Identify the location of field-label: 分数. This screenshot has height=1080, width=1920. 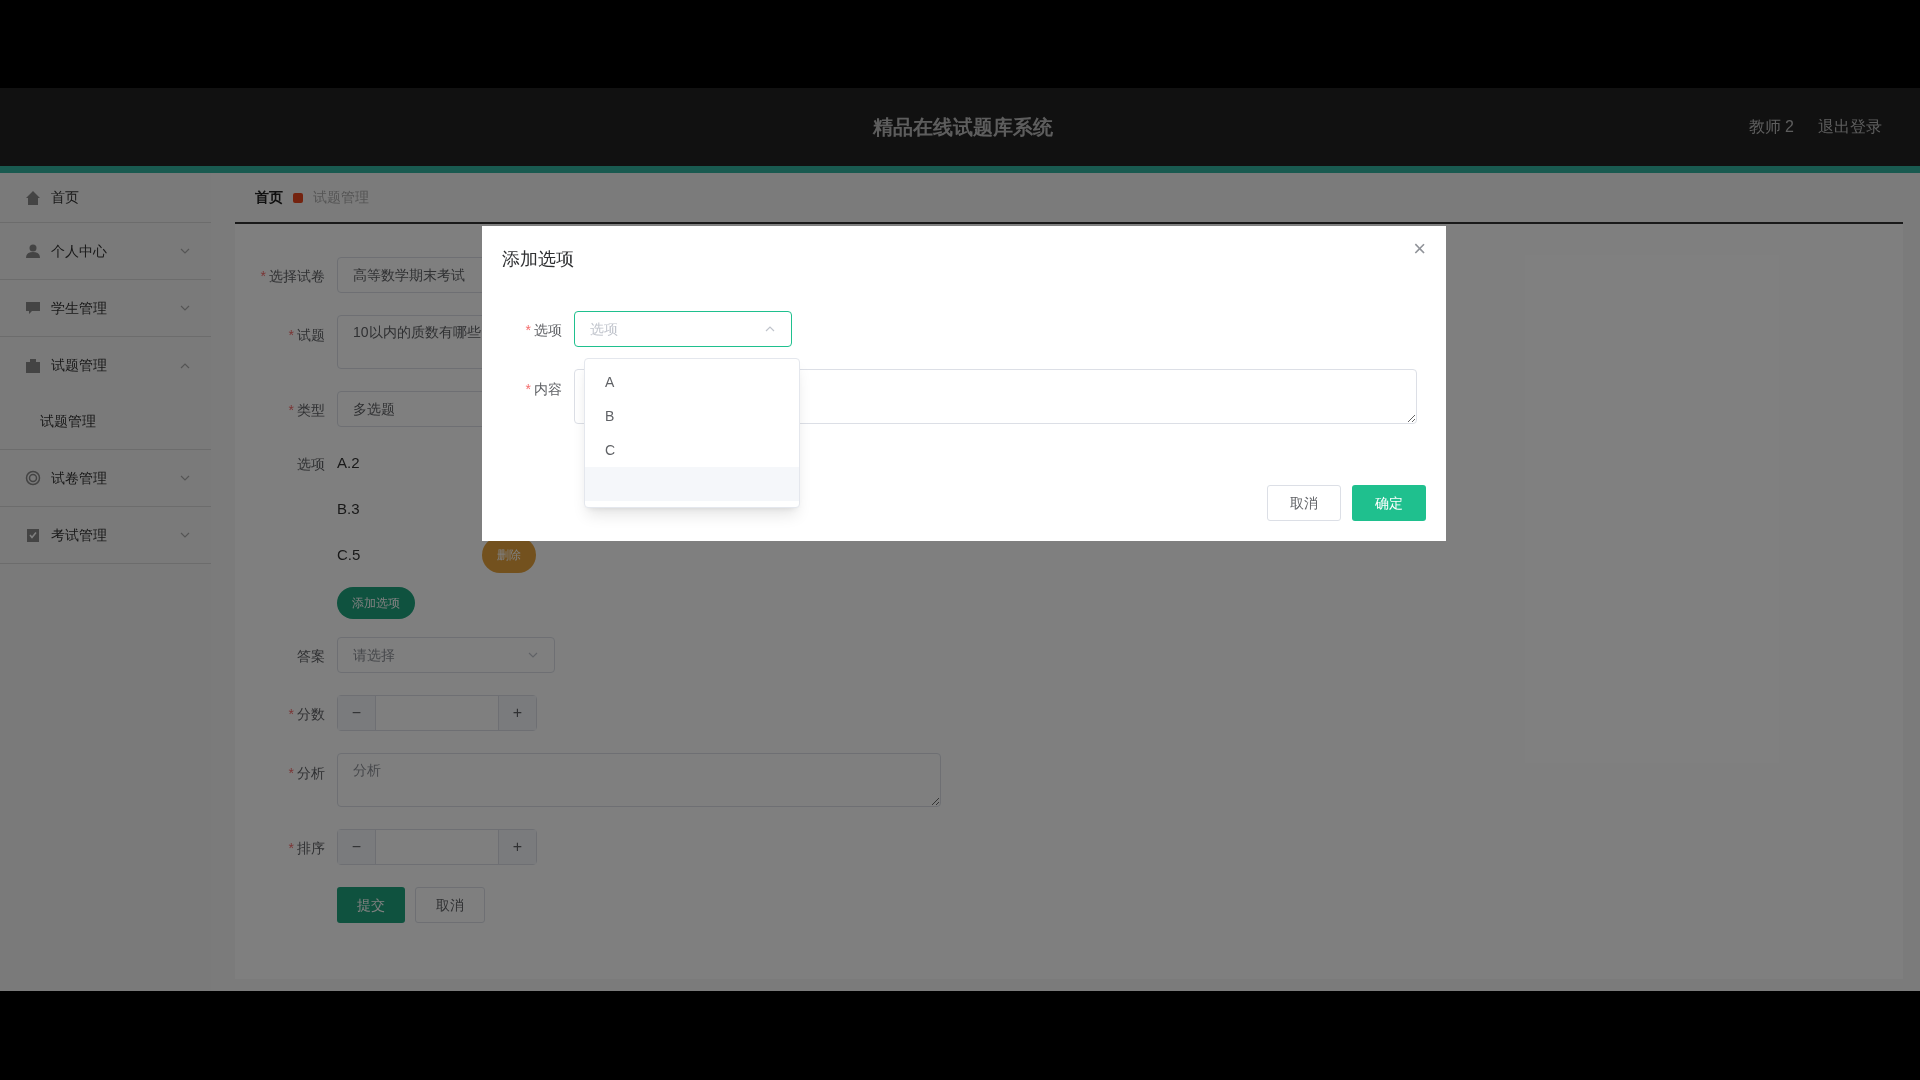
(311, 714).